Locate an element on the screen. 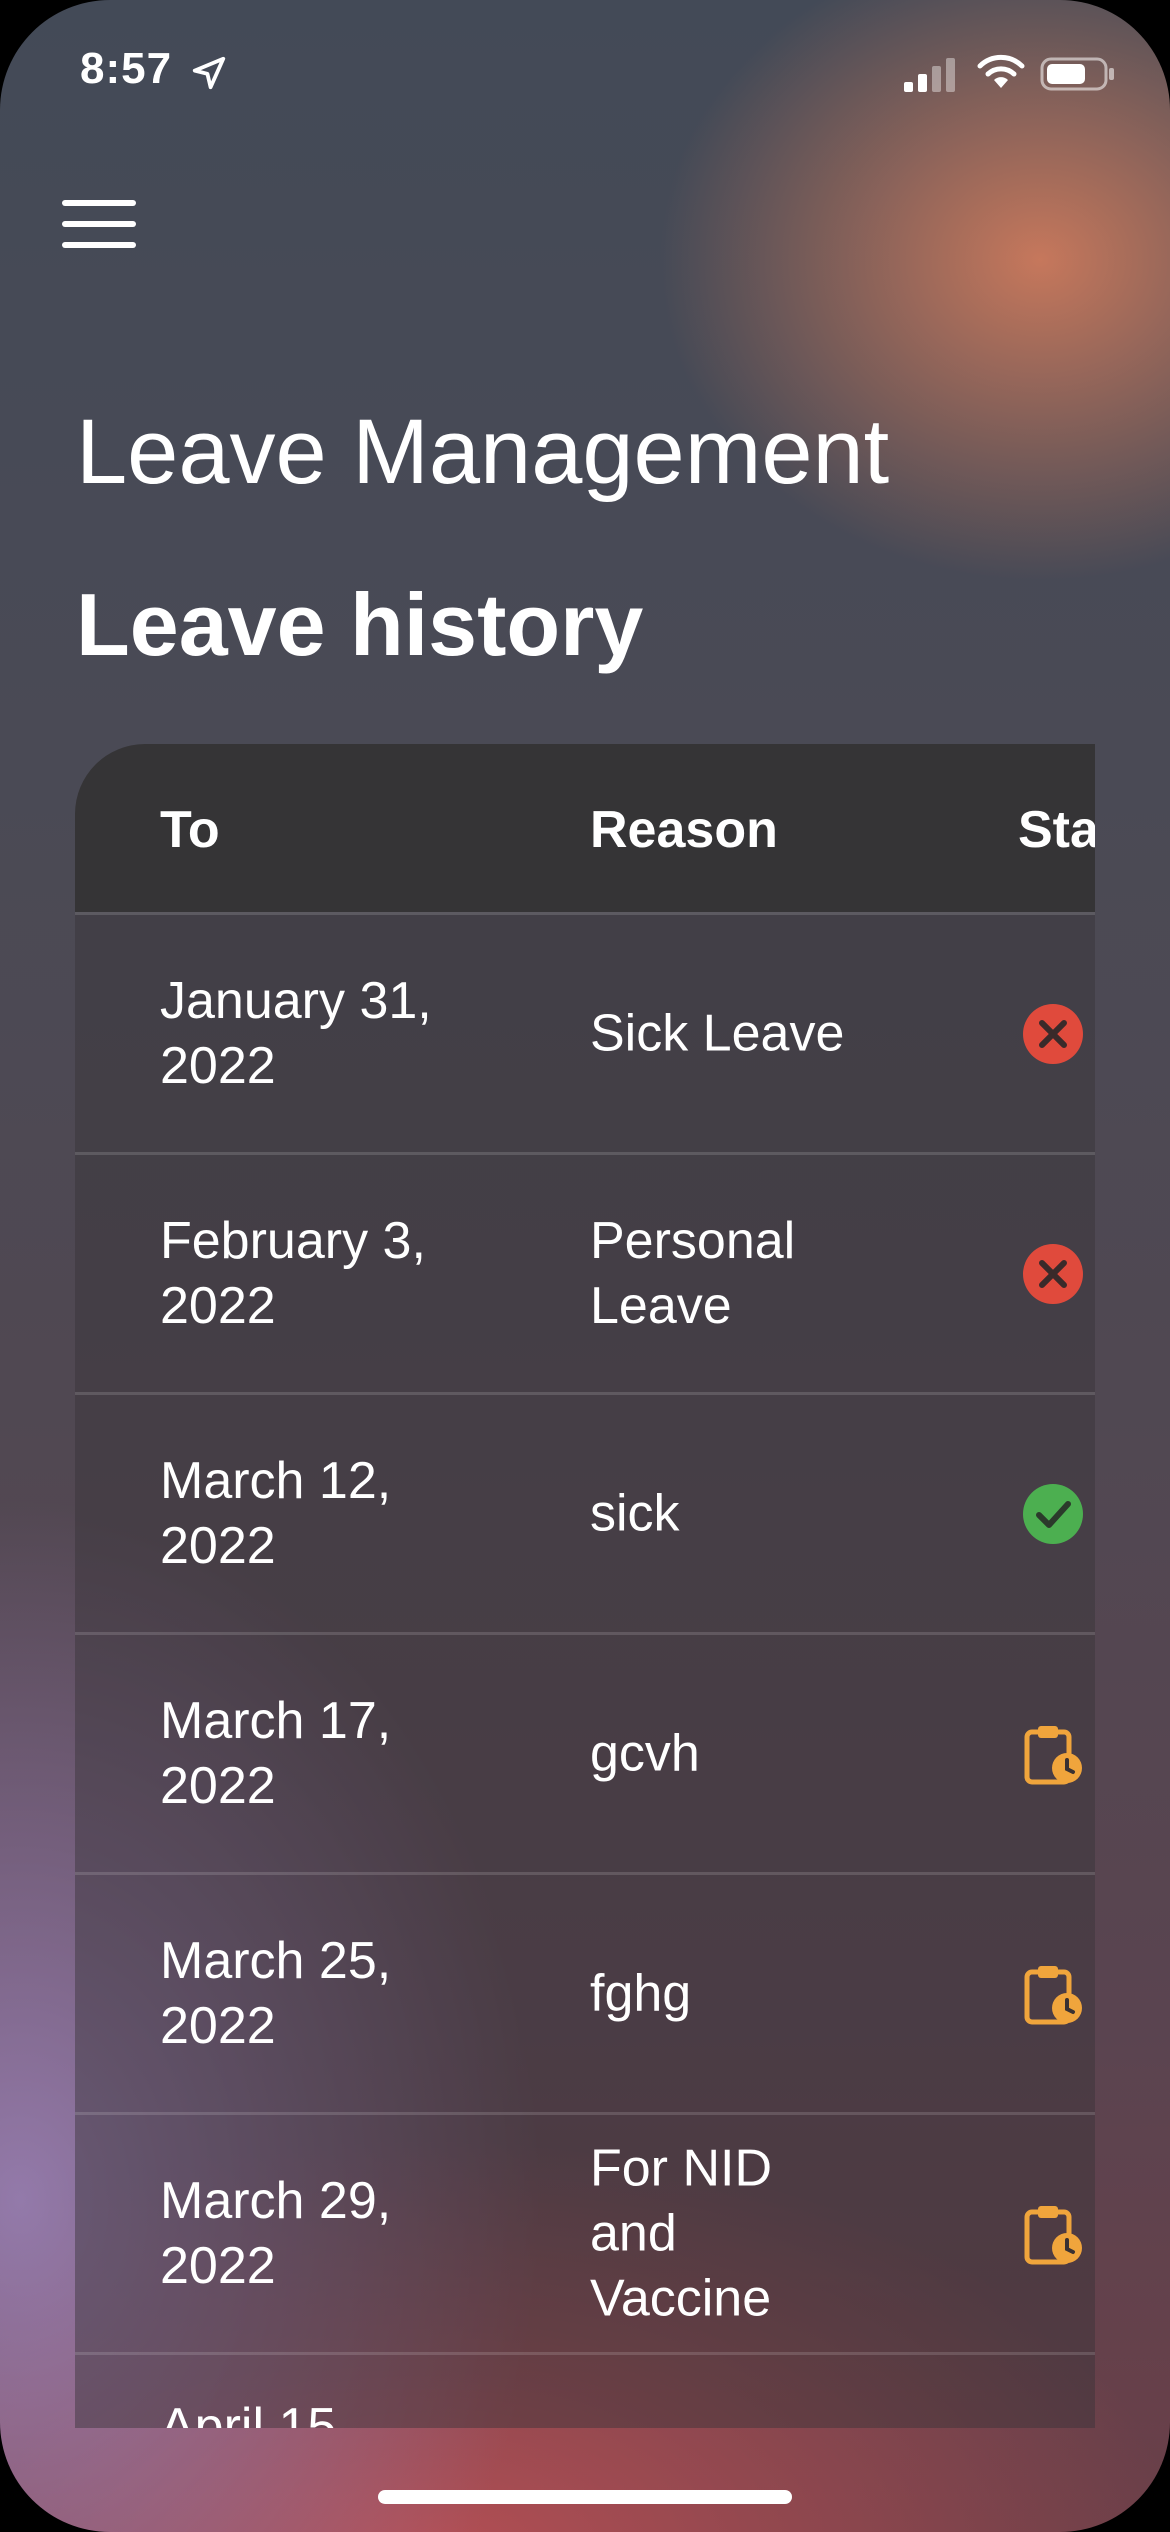 The height and width of the screenshot is (2532, 1170). cell-to-date: January 31, 2022 is located at coordinates (296, 1033).